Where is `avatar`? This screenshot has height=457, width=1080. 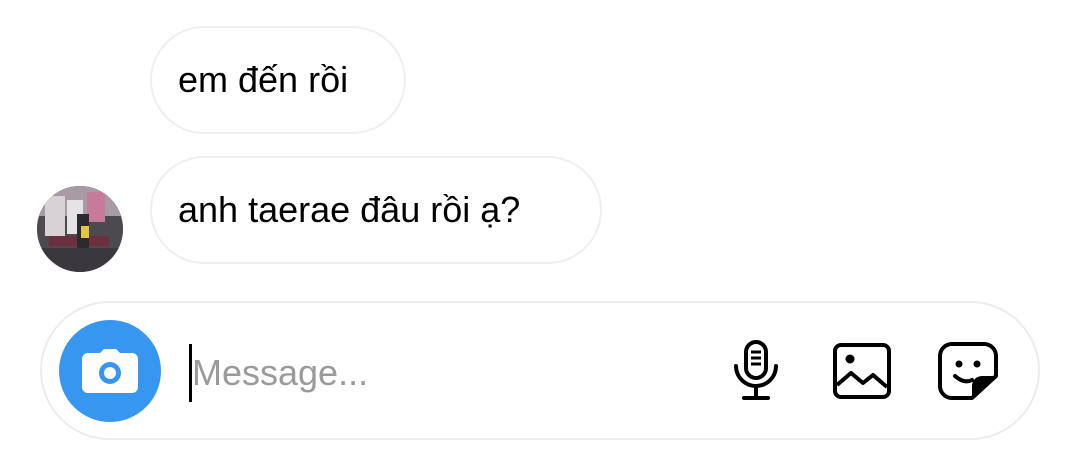
avatar is located at coordinates (80, 229).